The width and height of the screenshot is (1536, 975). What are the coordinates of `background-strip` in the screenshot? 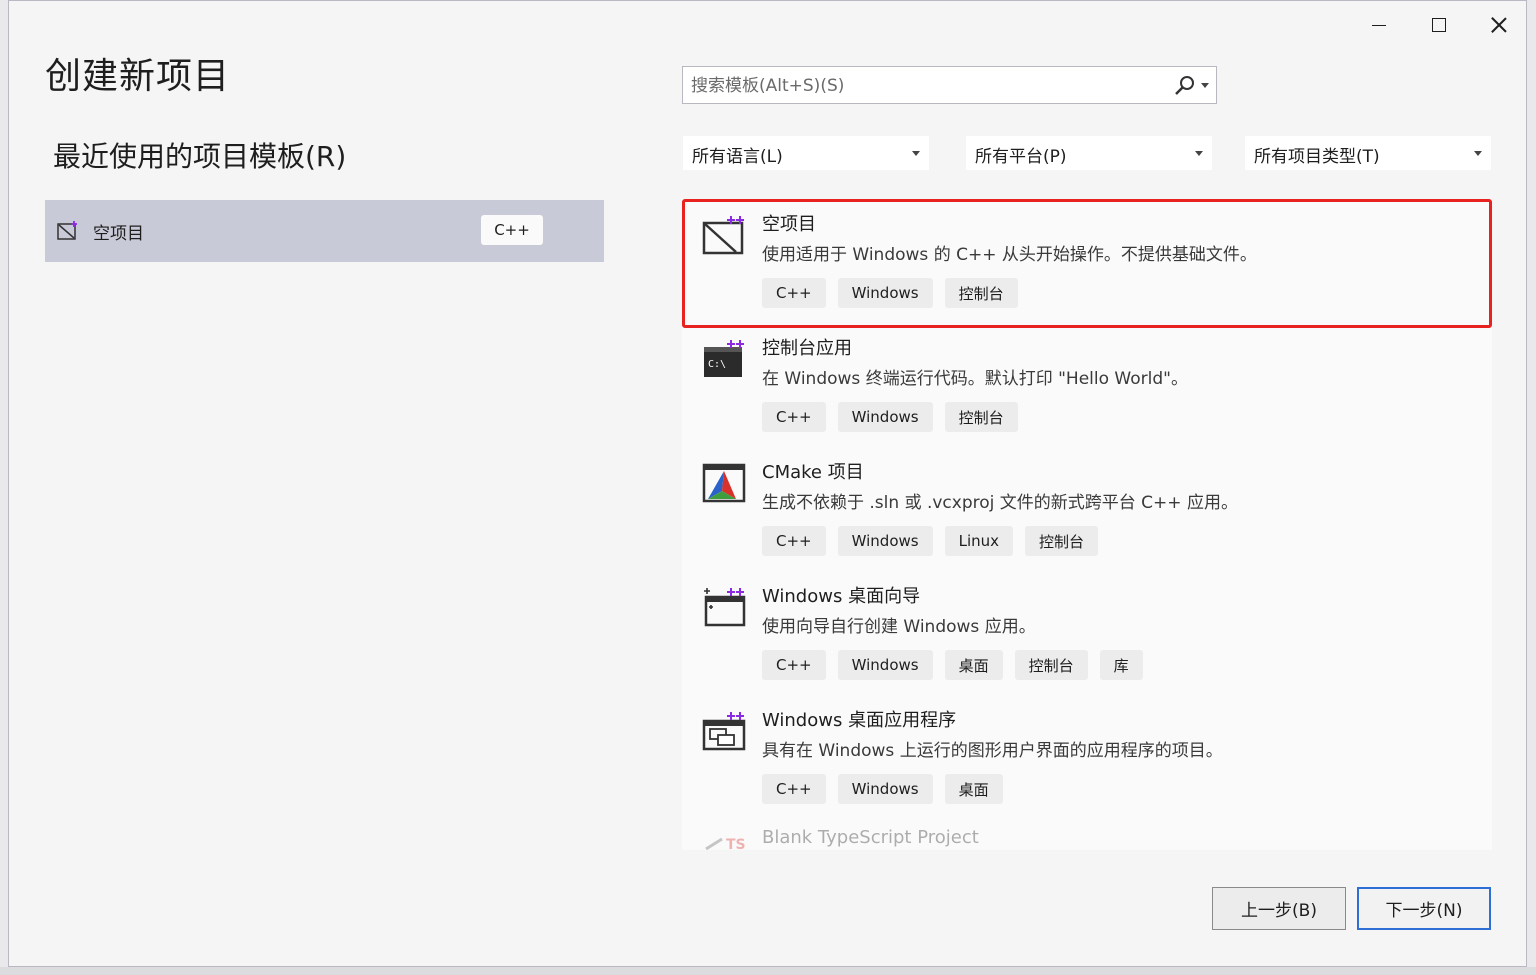 It's located at (768, 971).